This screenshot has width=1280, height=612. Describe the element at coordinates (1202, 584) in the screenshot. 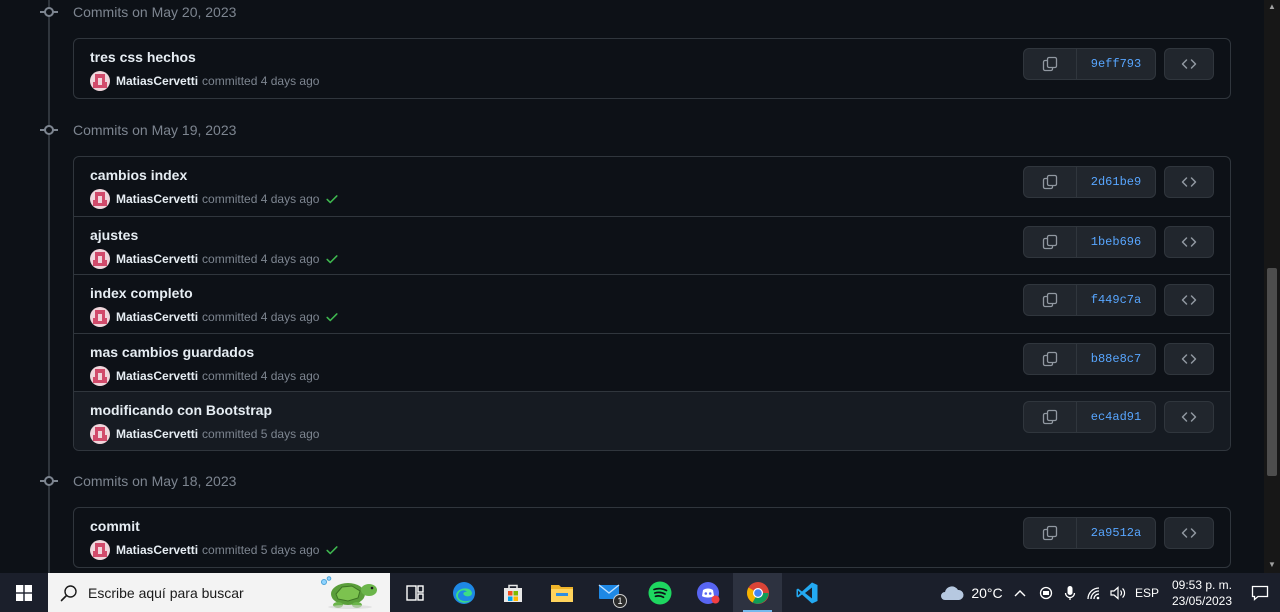

I see `clock-time: 09:53 p. m.` at that location.